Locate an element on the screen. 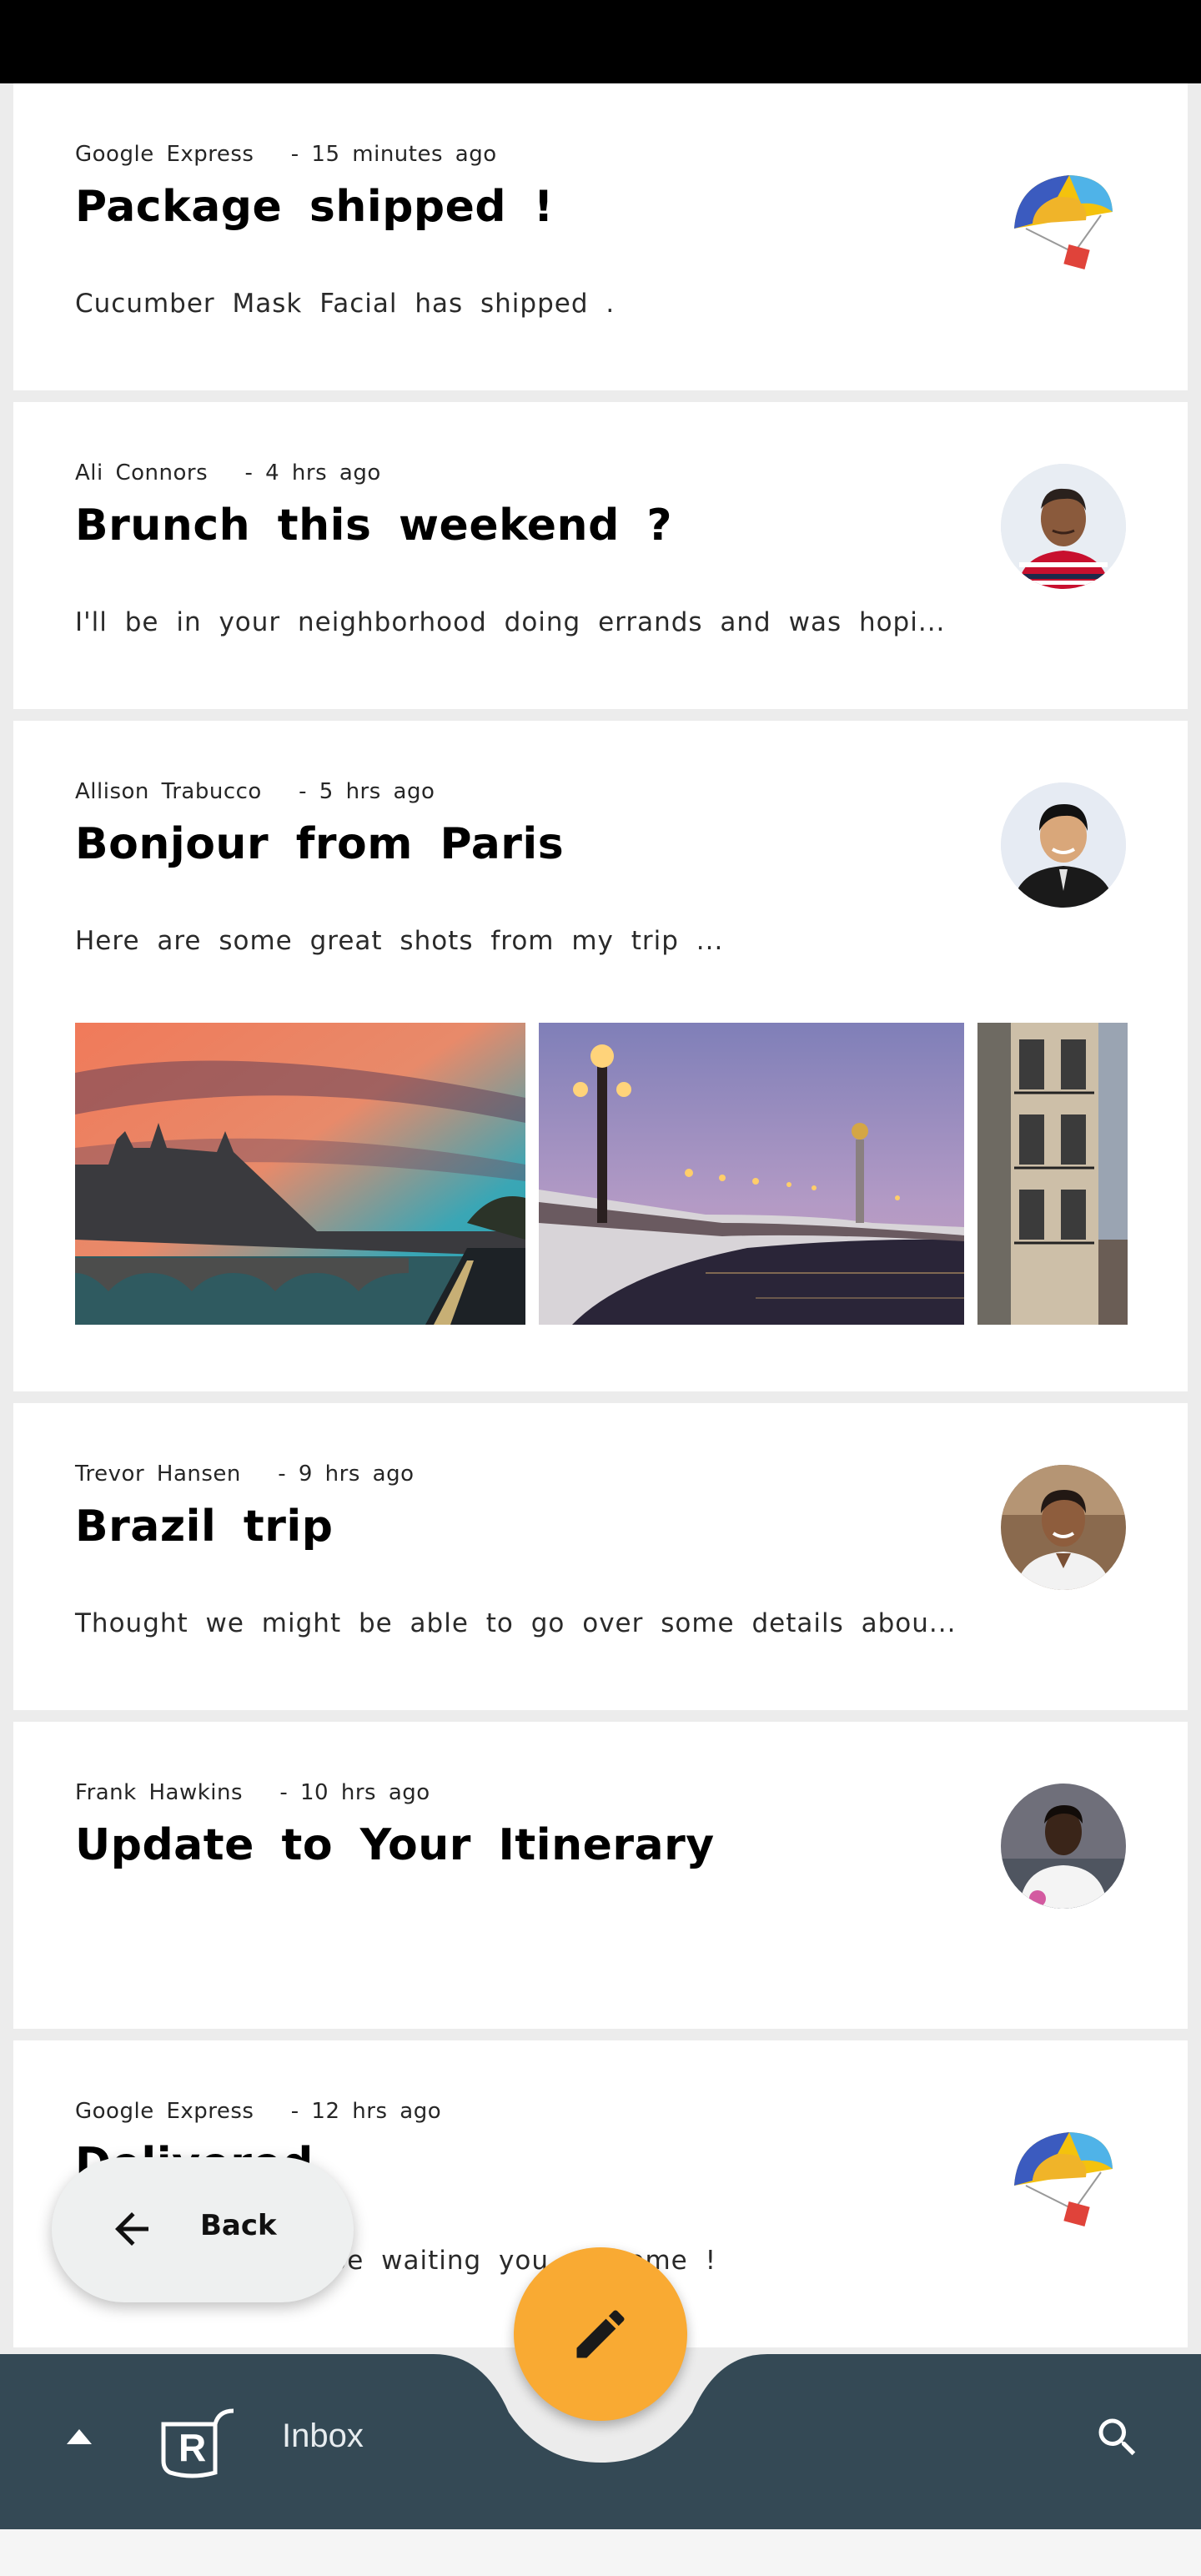 Image resolution: width=1201 pixels, height=2576 pixels. email-sender: Allison Trabucco is located at coordinates (169, 791).